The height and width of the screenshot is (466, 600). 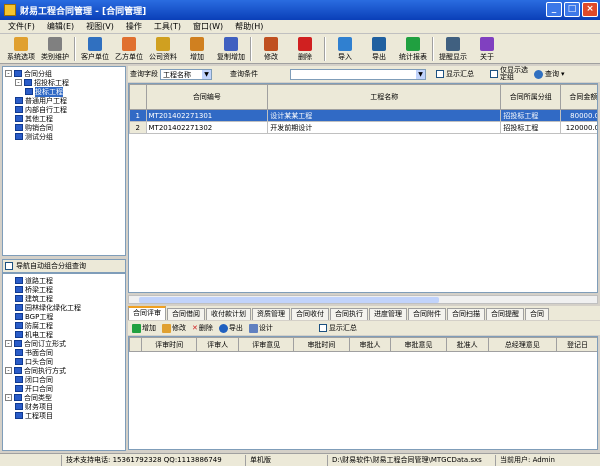 I want to click on col-header-project-name: 工程名称, so click(x=384, y=97).